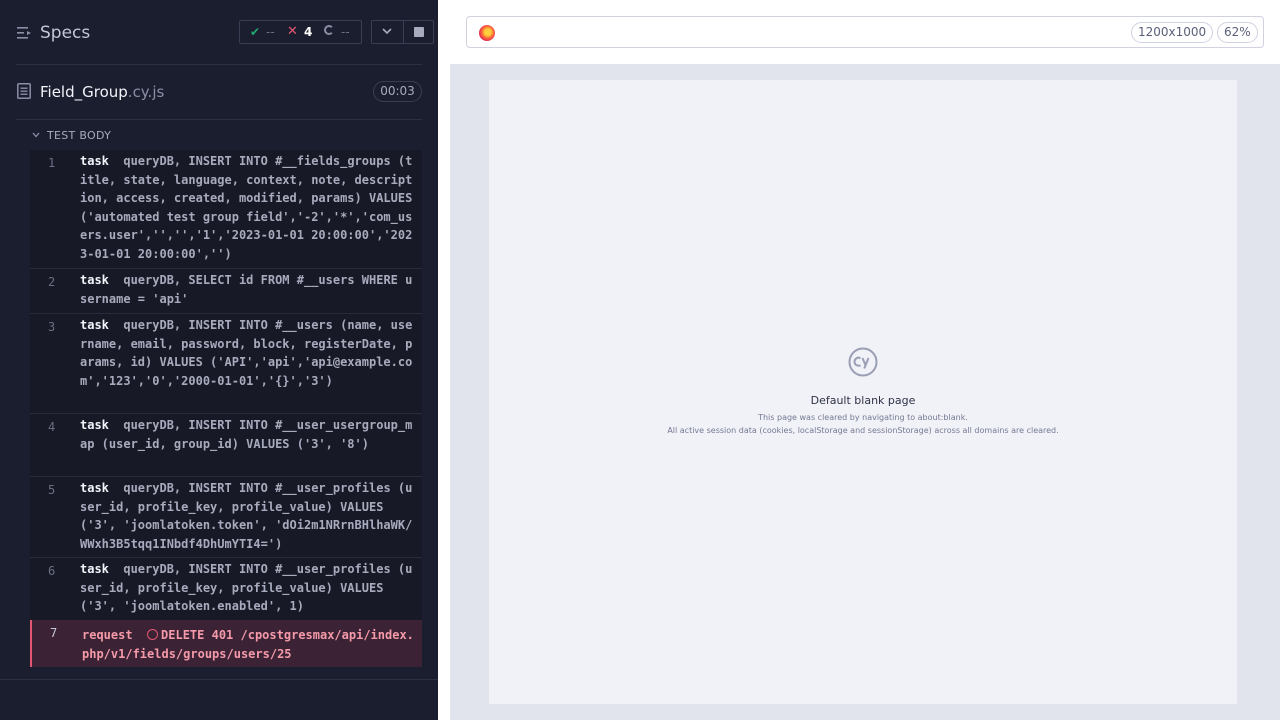 This screenshot has height=720, width=1280. I want to click on specs-list-icon, so click(24, 33).